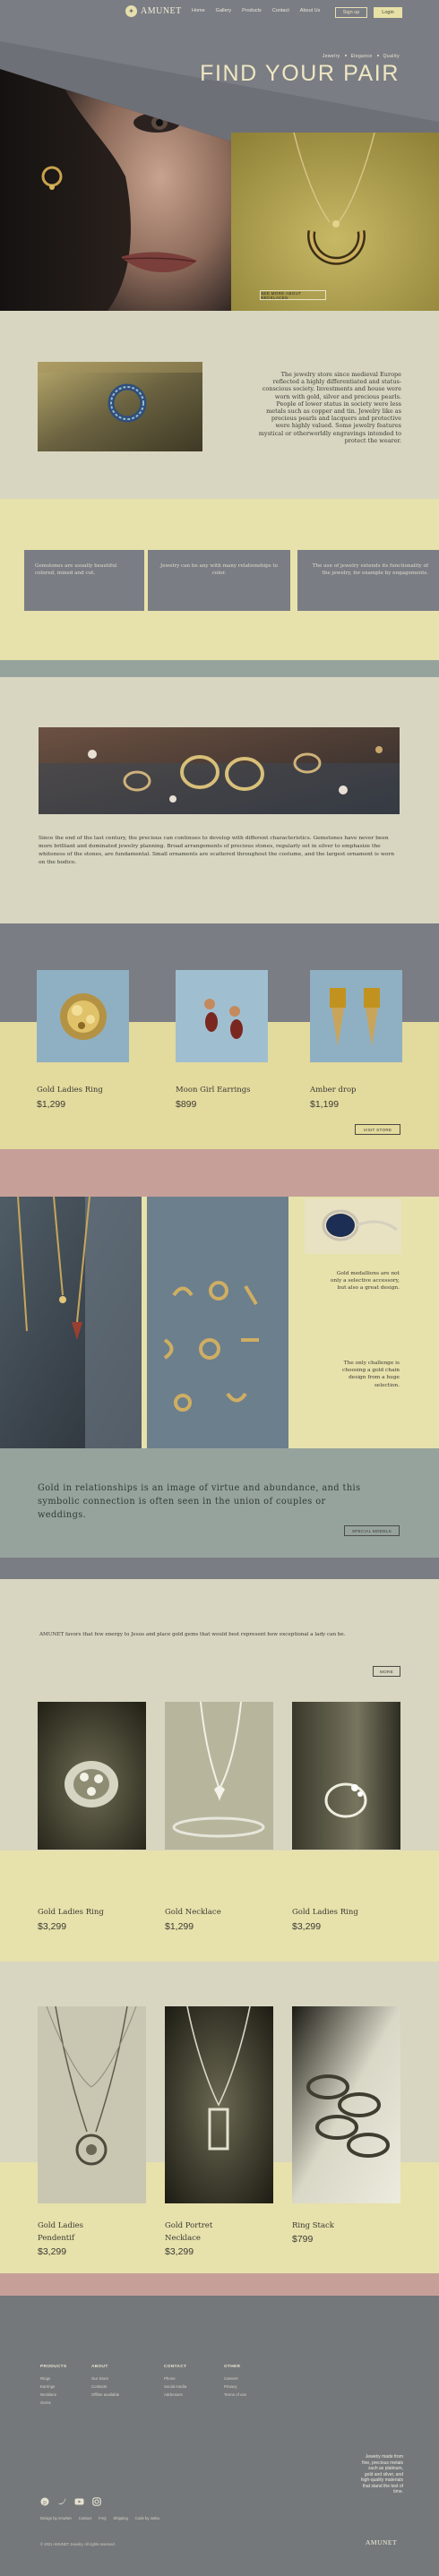 The image size is (439, 2576). Describe the element at coordinates (99, 2367) in the screenshot. I see `footer-col-title: ABOUT` at that location.